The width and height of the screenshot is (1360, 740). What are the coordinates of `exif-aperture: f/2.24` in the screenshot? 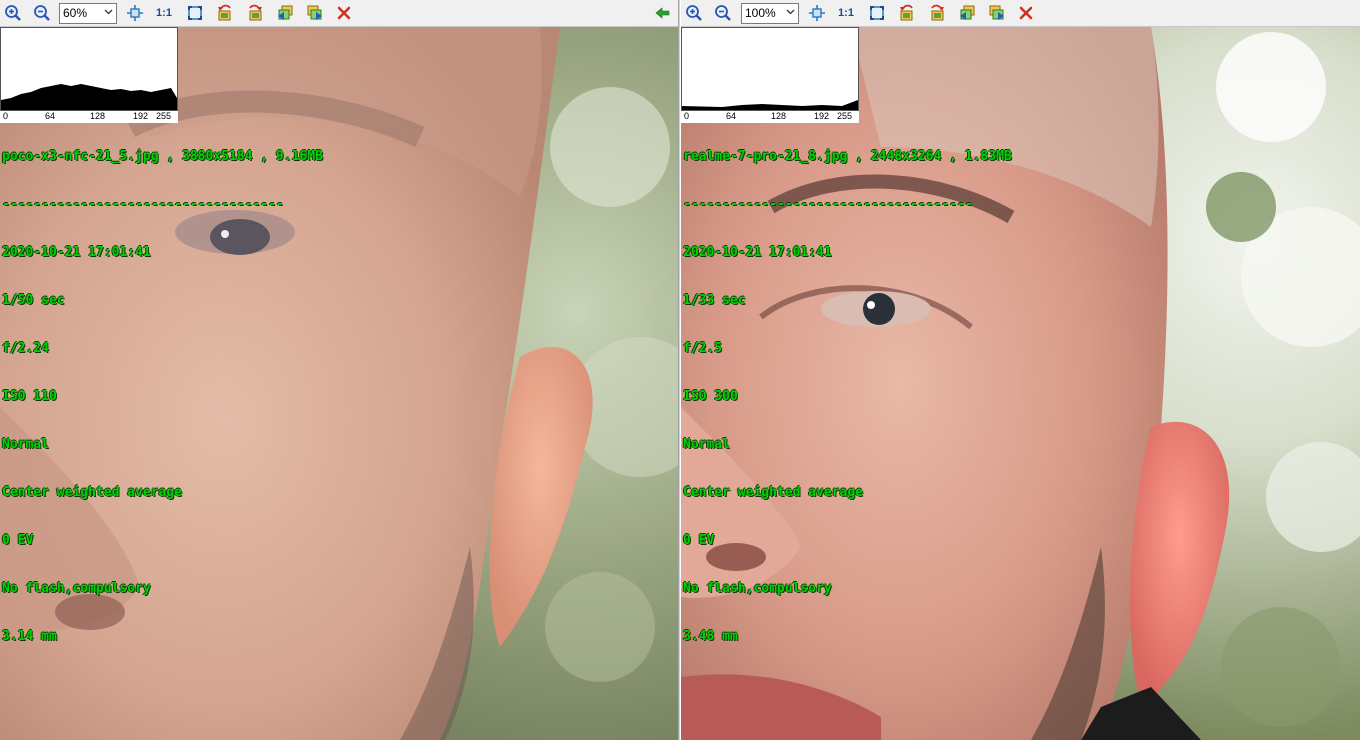 It's located at (25, 348).